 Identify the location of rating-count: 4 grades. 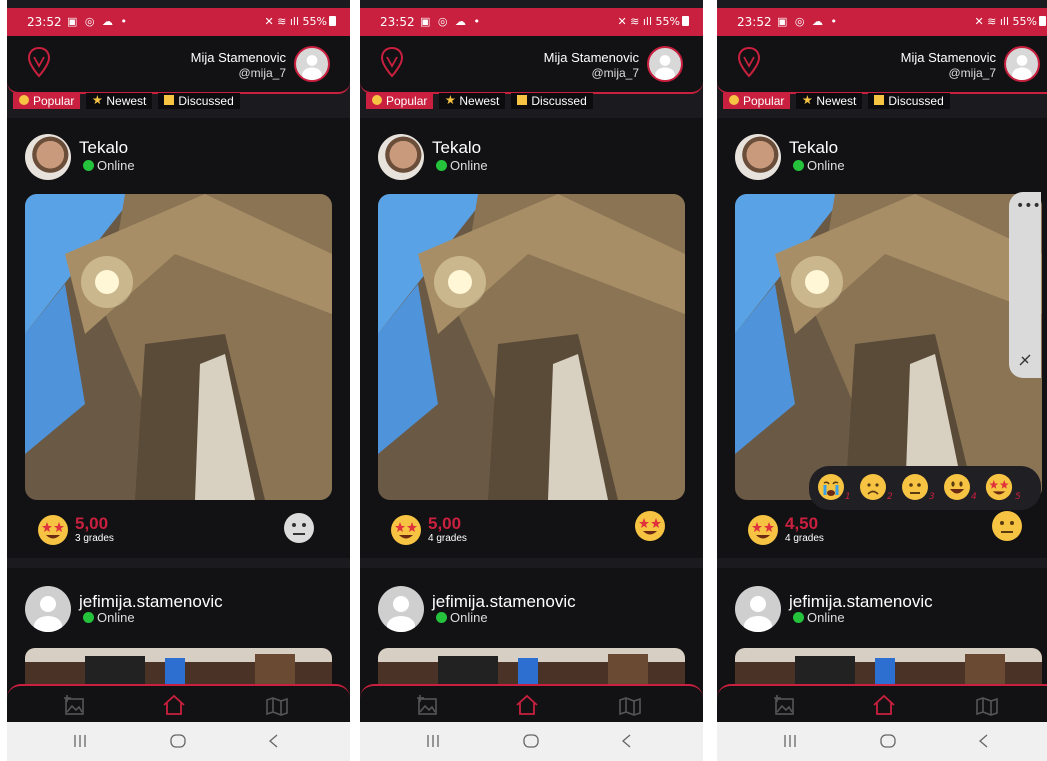
(804, 538).